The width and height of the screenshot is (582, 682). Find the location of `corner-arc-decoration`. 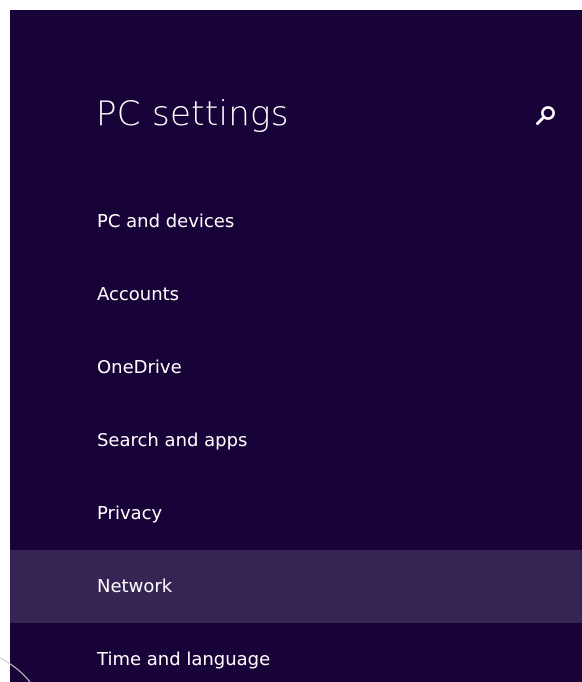

corner-arc-decoration is located at coordinates (15, 669).